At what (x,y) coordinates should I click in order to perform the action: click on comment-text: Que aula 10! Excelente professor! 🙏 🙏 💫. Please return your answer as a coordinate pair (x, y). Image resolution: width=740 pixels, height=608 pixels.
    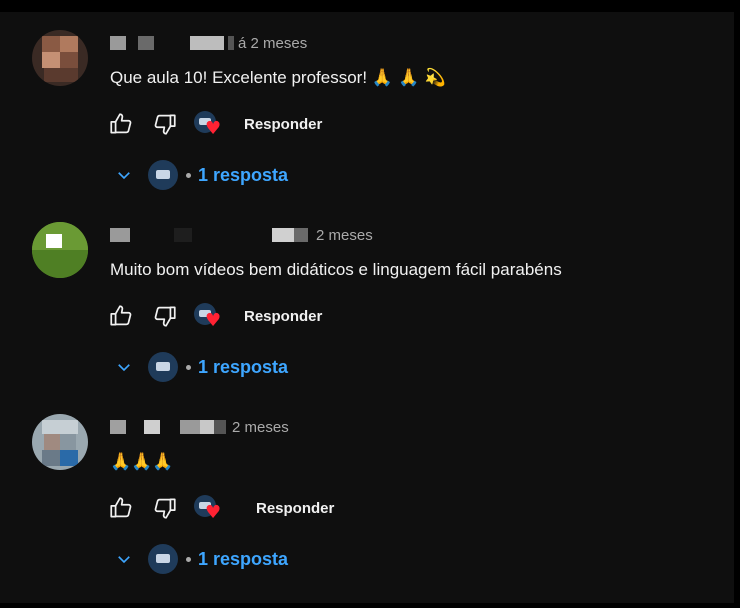
    Looking at the image, I should click on (278, 78).